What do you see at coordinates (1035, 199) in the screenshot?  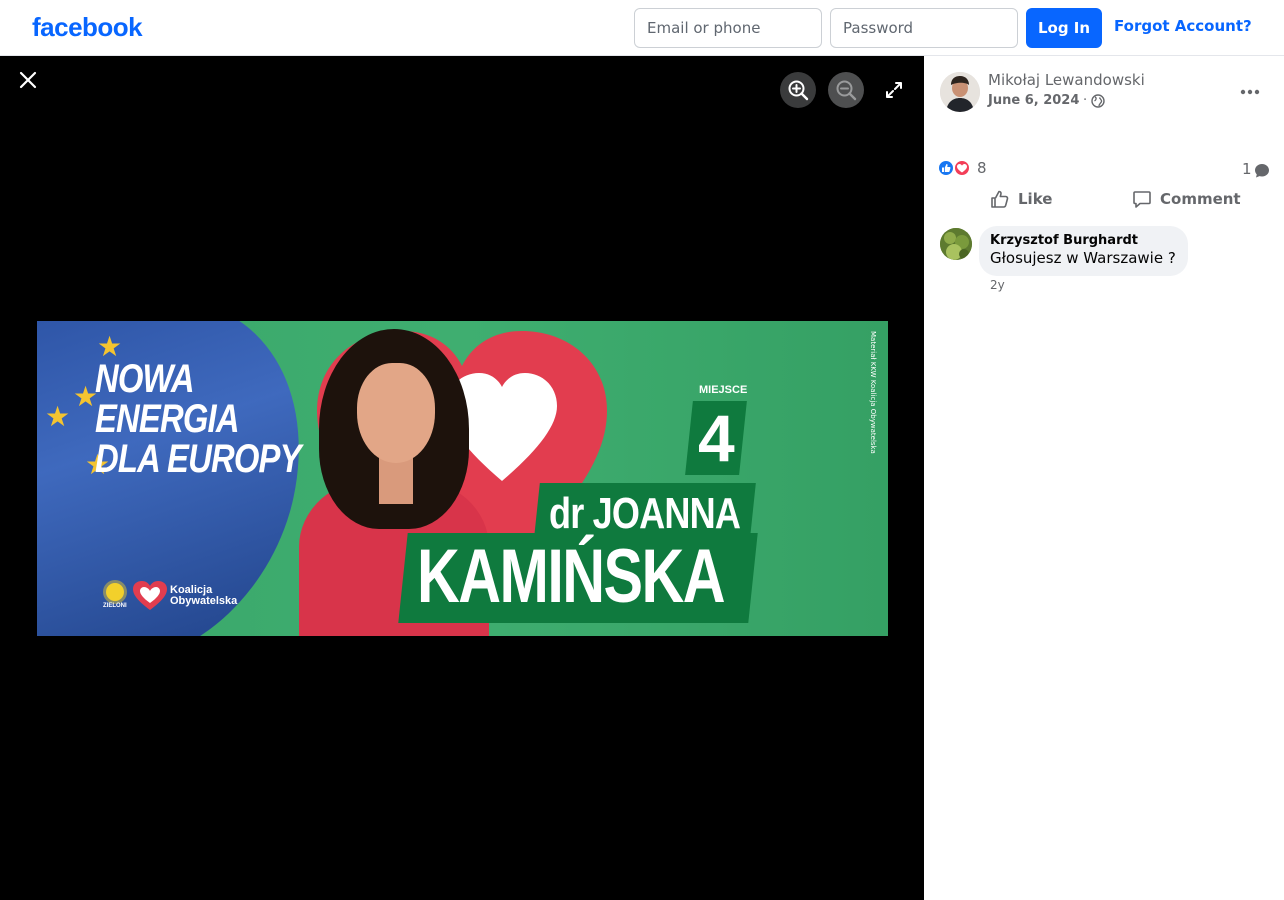 I see `like-label: Like` at bounding box center [1035, 199].